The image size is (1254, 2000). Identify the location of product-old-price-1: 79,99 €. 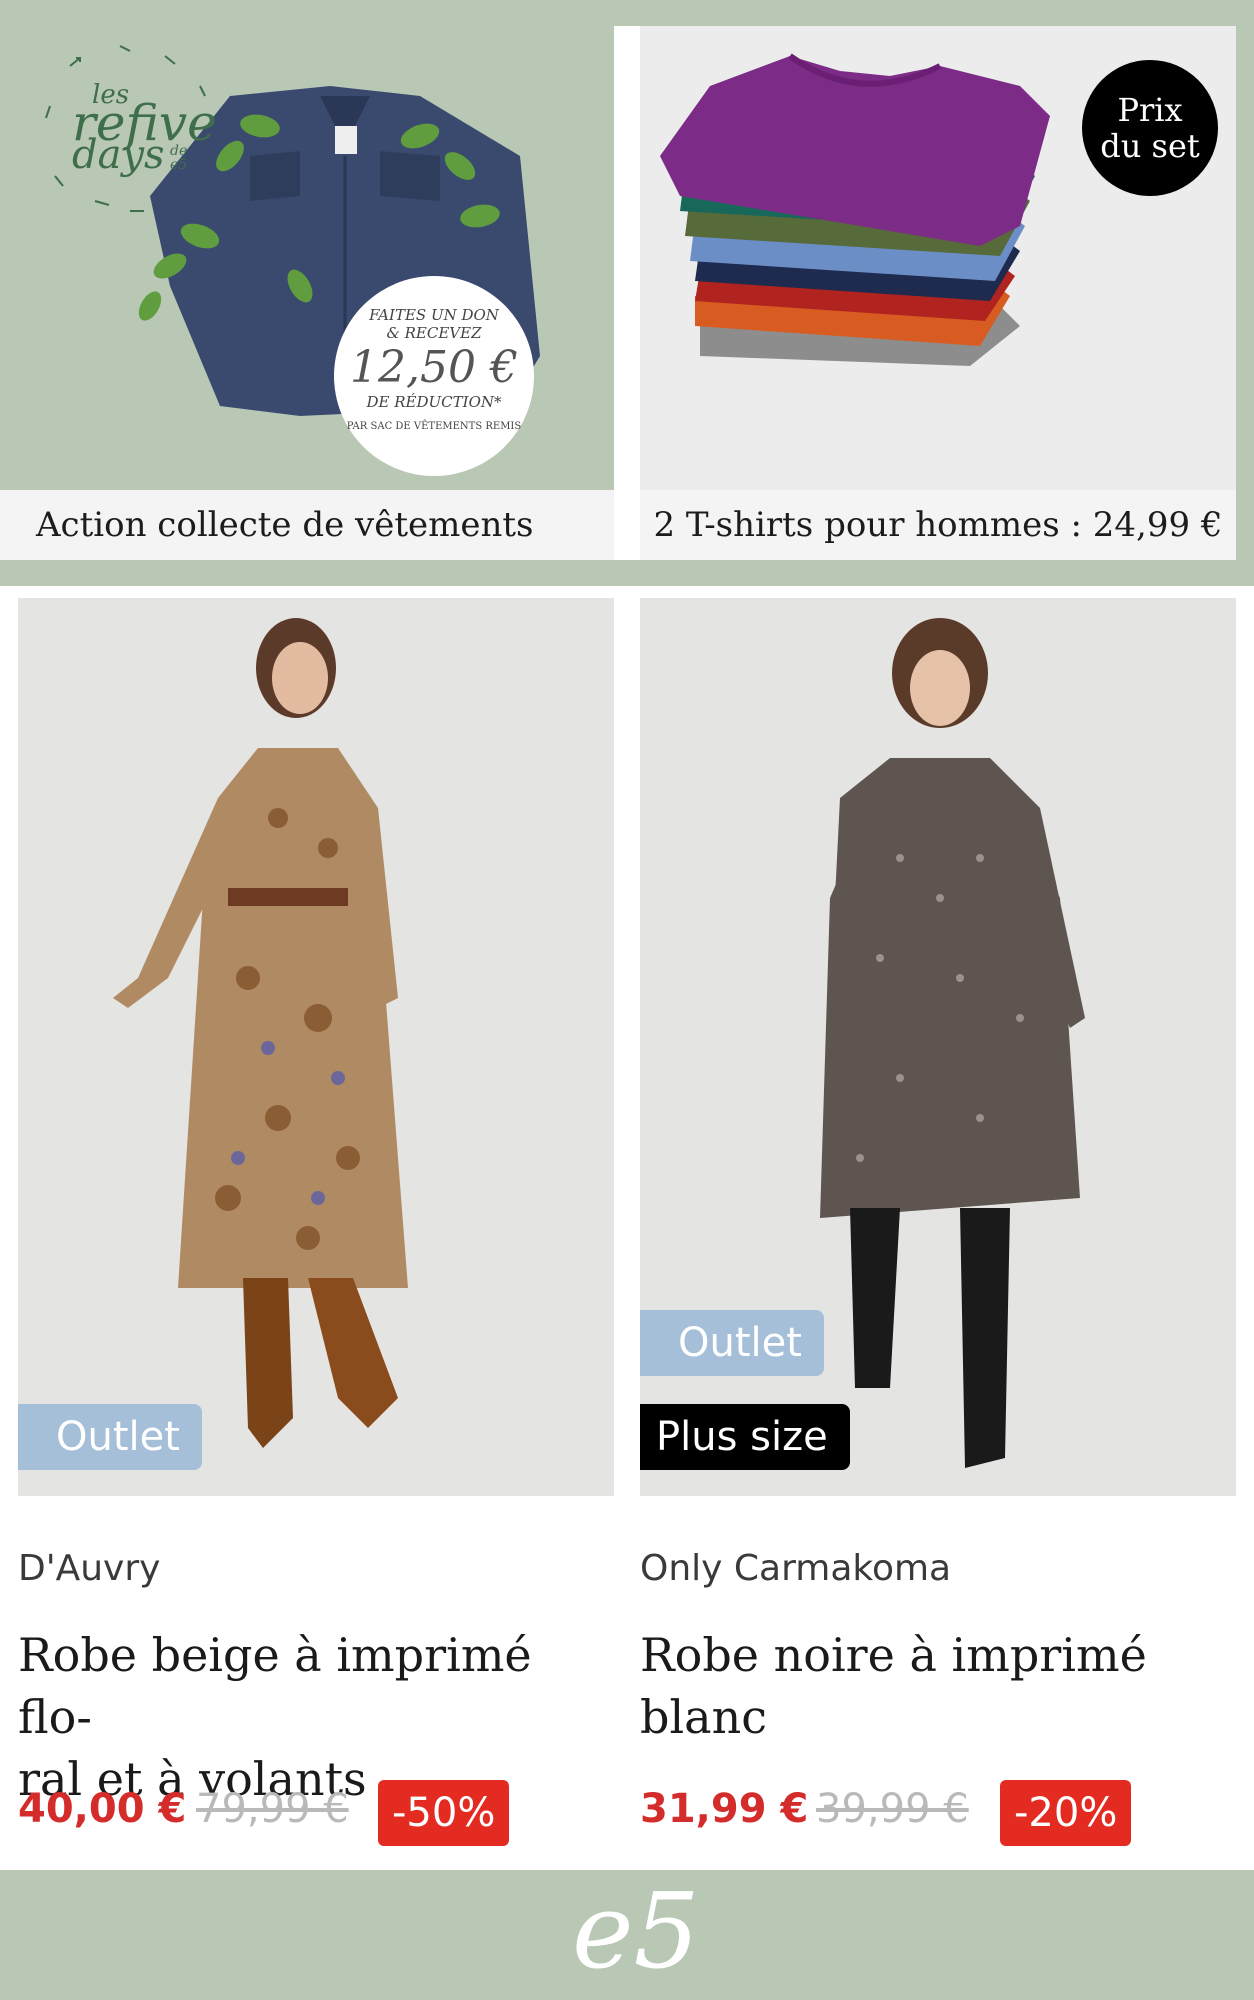
(272, 1809).